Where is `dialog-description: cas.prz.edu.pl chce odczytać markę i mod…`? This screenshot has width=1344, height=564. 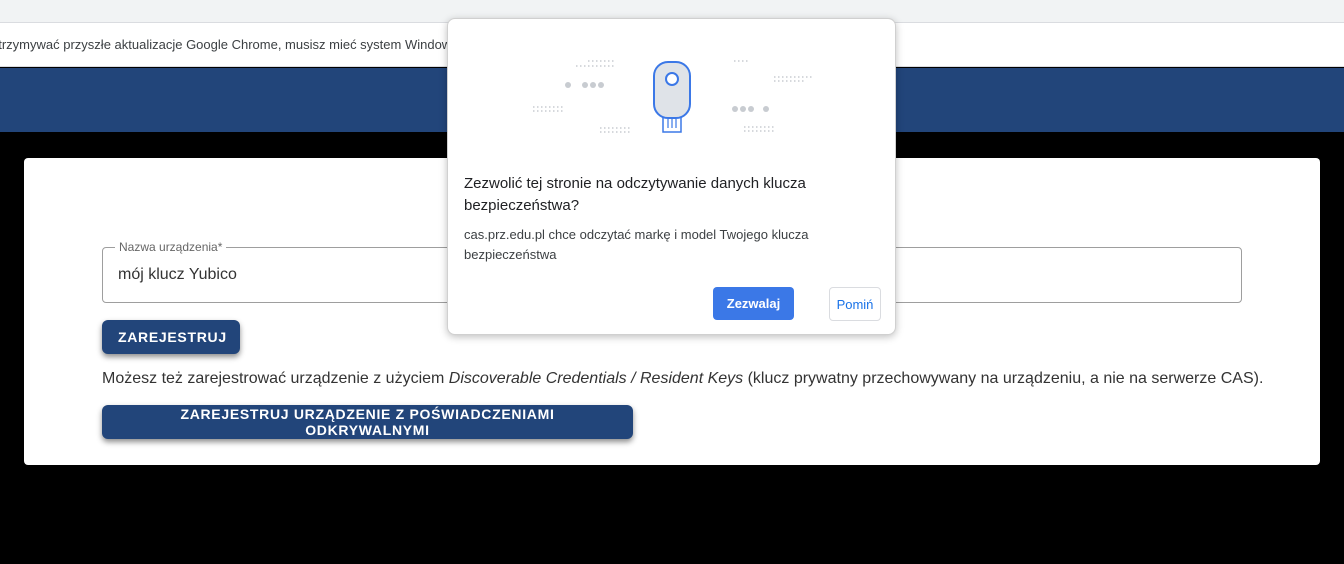
dialog-description: cas.prz.edu.pl chce odczytać markę i mod… is located at coordinates (636, 244).